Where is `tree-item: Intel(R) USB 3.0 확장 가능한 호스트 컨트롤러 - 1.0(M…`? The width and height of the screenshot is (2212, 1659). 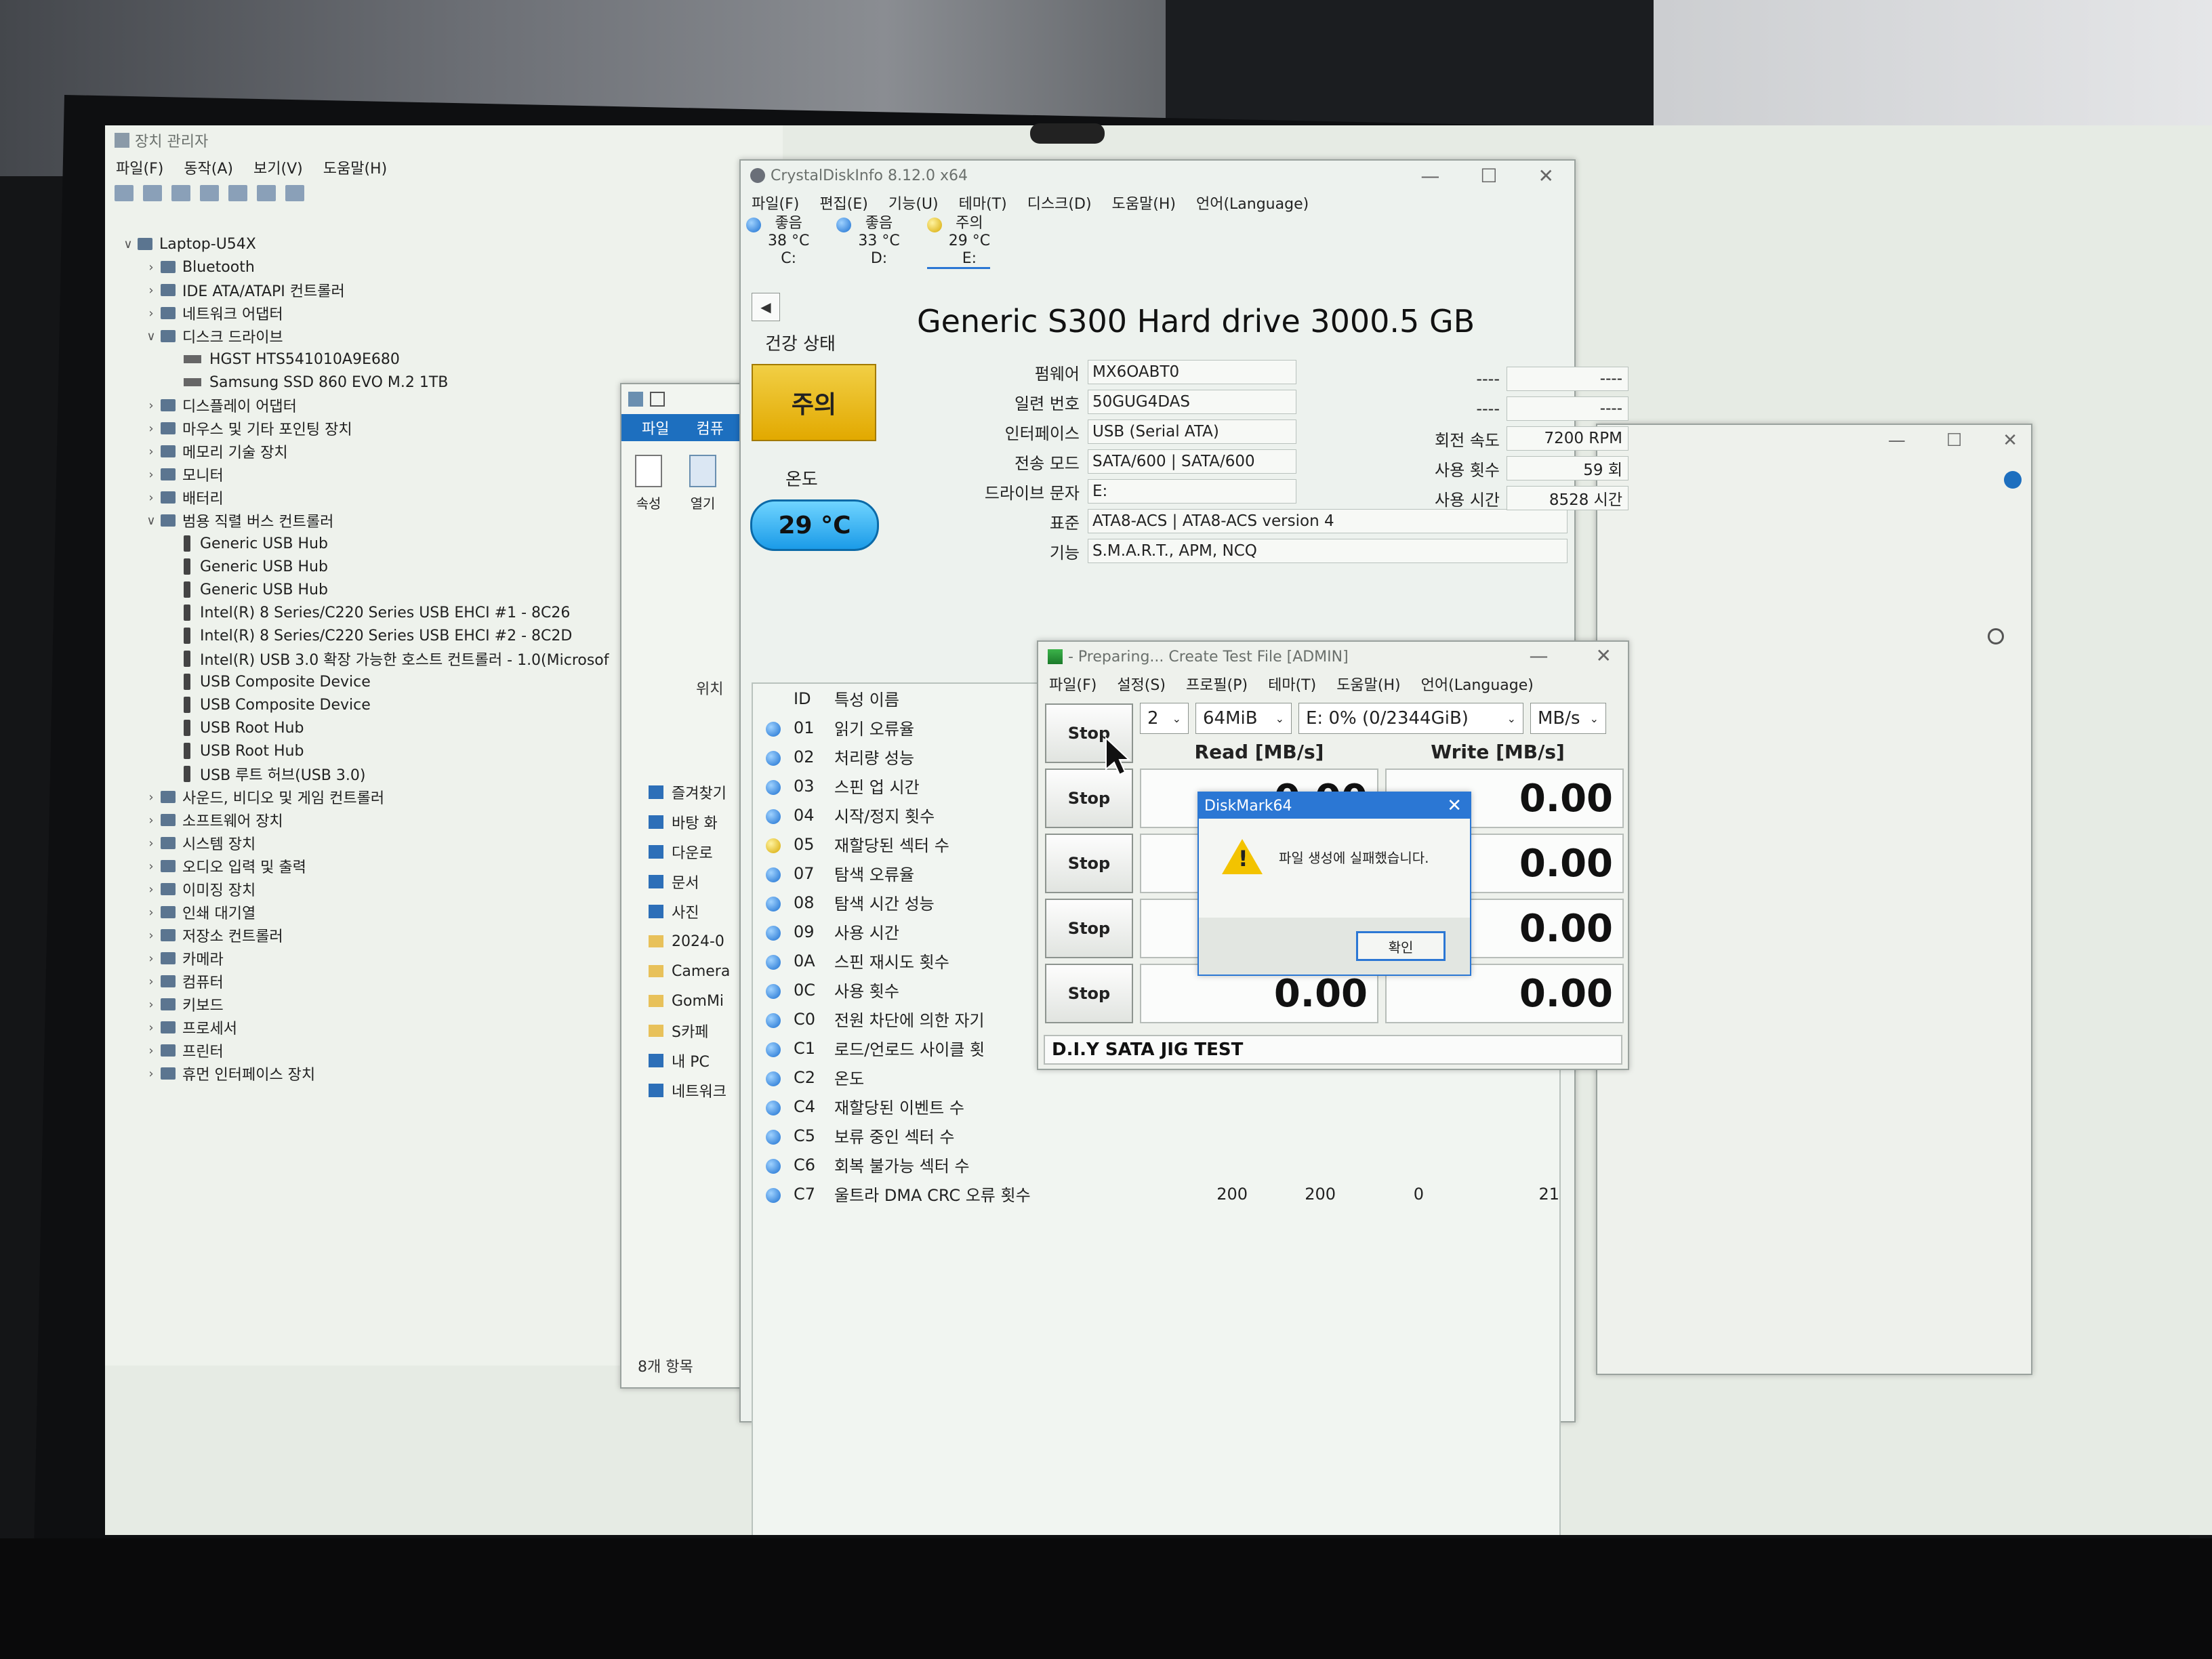 tree-item: Intel(R) USB 3.0 확장 가능한 호스트 컨트롤러 - 1.0(M… is located at coordinates (364, 658).